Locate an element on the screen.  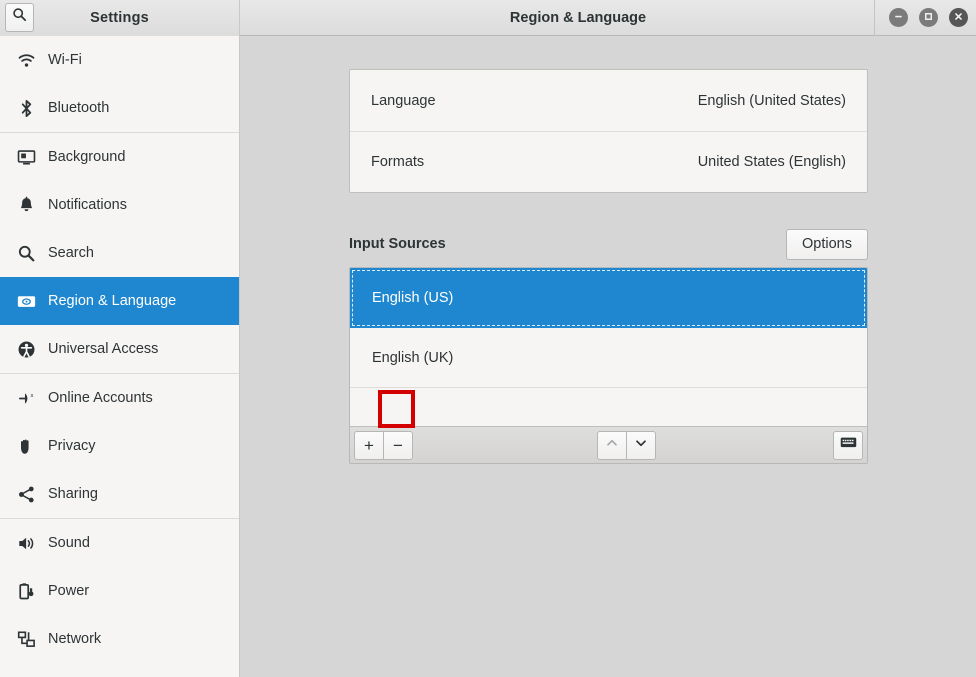
sidebar-item-network: Network is located at coordinates (119, 639).